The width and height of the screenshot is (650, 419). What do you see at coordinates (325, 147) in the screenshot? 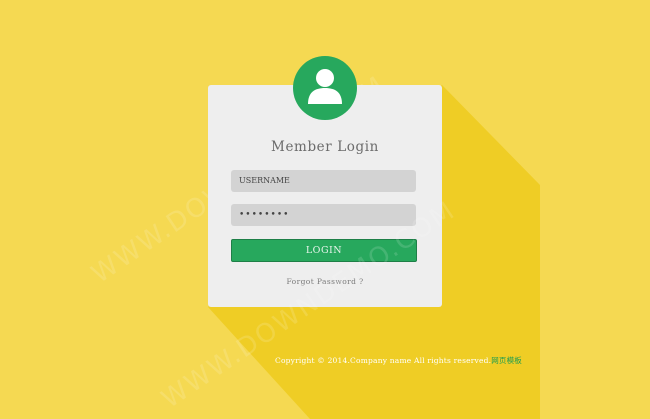
I see `page-title: Member Login` at bounding box center [325, 147].